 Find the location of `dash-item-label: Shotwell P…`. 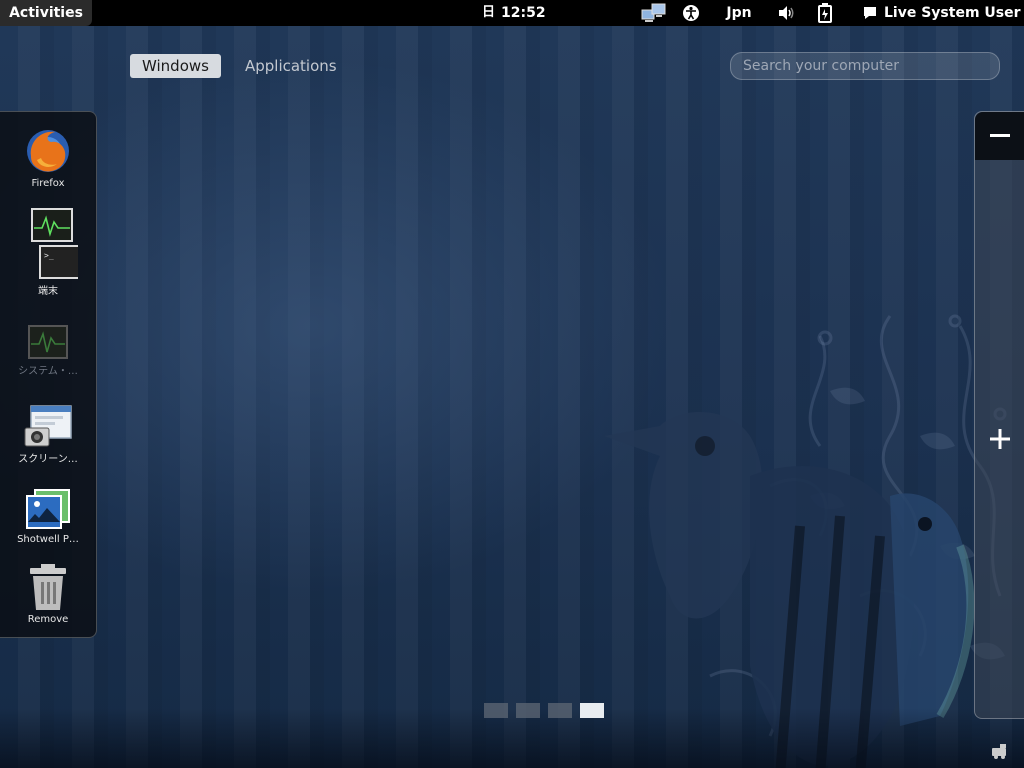

dash-item-label: Shotwell P… is located at coordinates (48, 539).